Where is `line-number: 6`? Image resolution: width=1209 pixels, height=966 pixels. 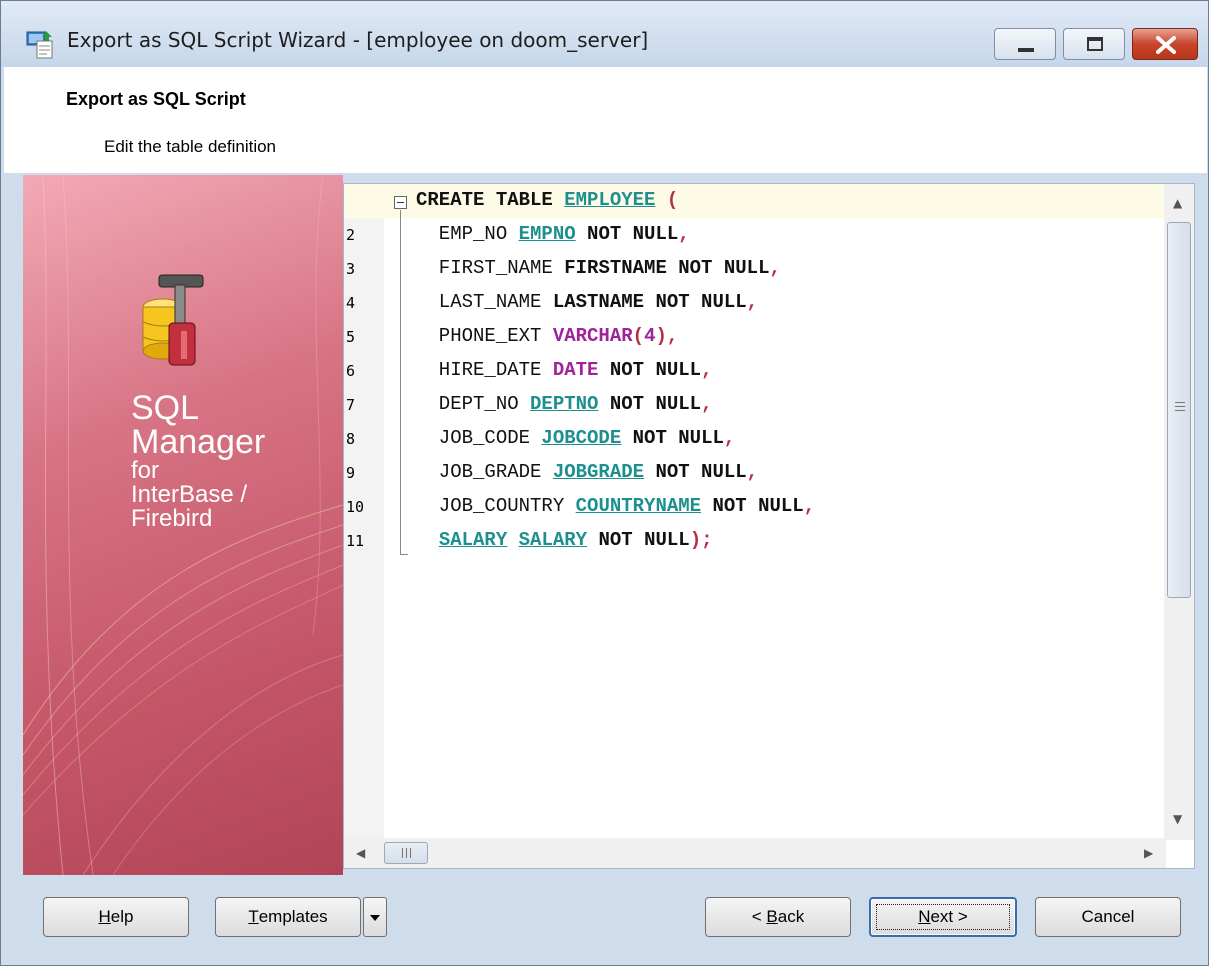 line-number: 6 is located at coordinates (351, 371).